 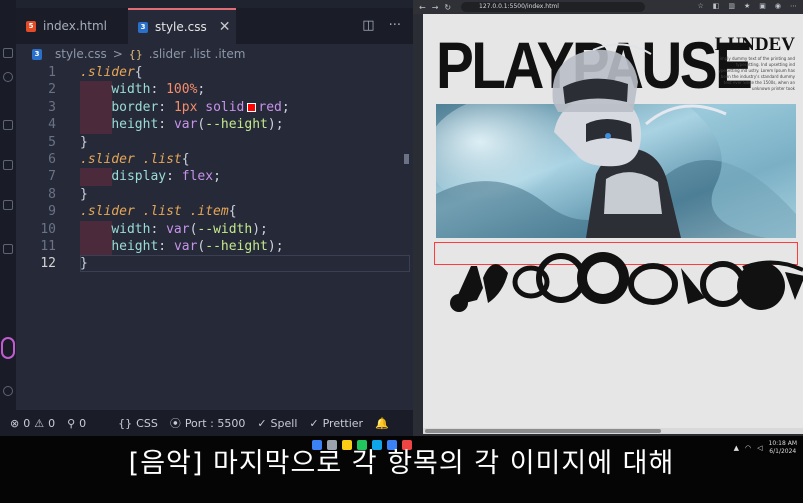 What do you see at coordinates (277, 423) in the screenshot?
I see `spell-check: ✓ Spell` at bounding box center [277, 423].